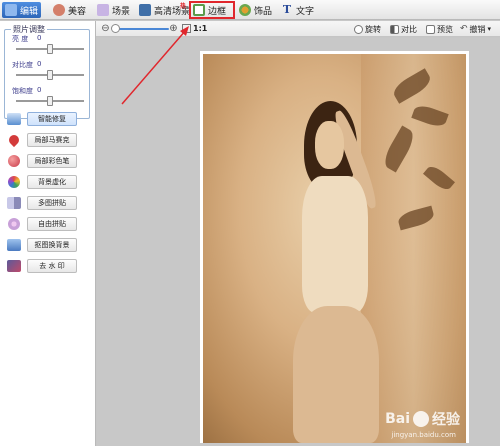 The image size is (500, 446). Describe the element at coordinates (373, 29) in the screenshot. I see `rotate-label: 旋转` at that location.